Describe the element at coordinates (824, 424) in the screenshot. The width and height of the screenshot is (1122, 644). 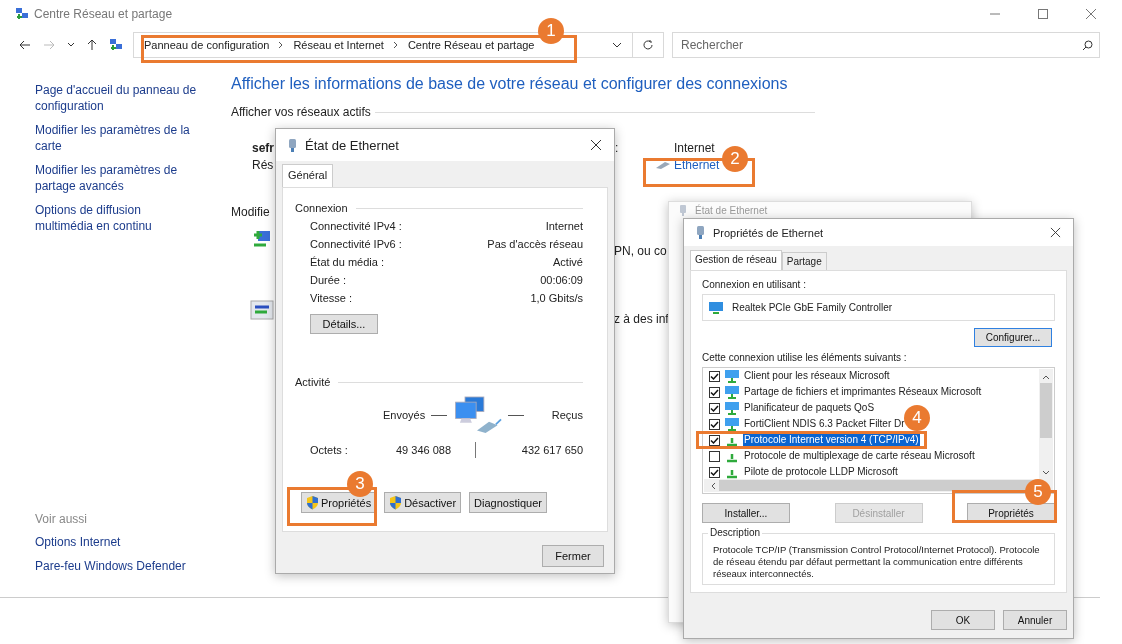
I see `list-item: FortiClient NDIS 6.3 Packet Filter Dr` at that location.